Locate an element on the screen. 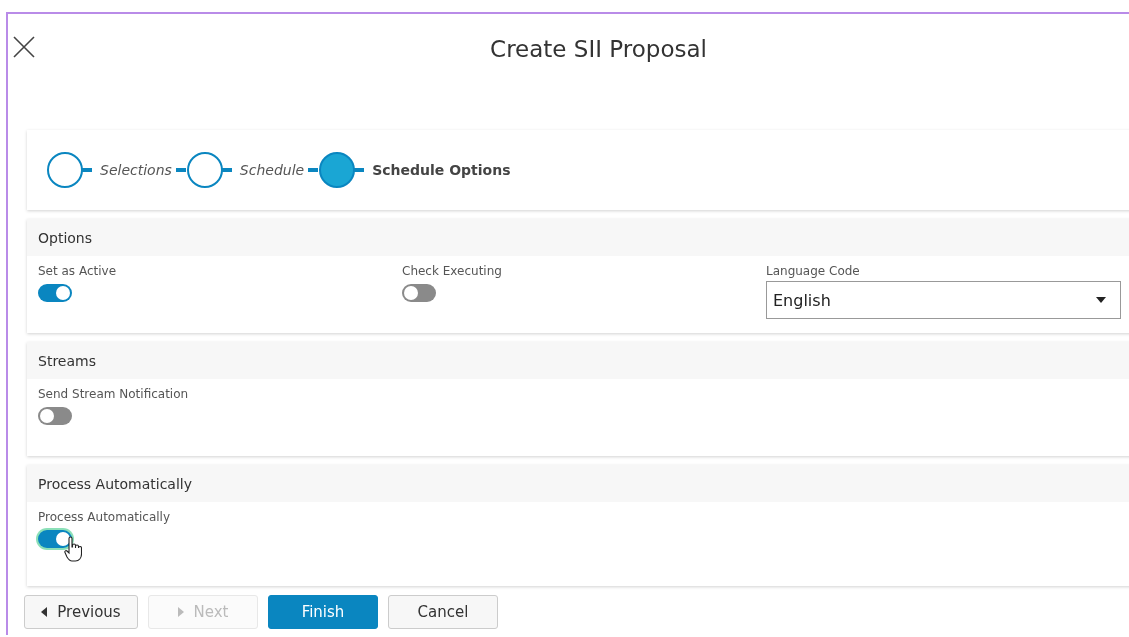 The image size is (1129, 637). step-label: Schedule Options is located at coordinates (441, 170).